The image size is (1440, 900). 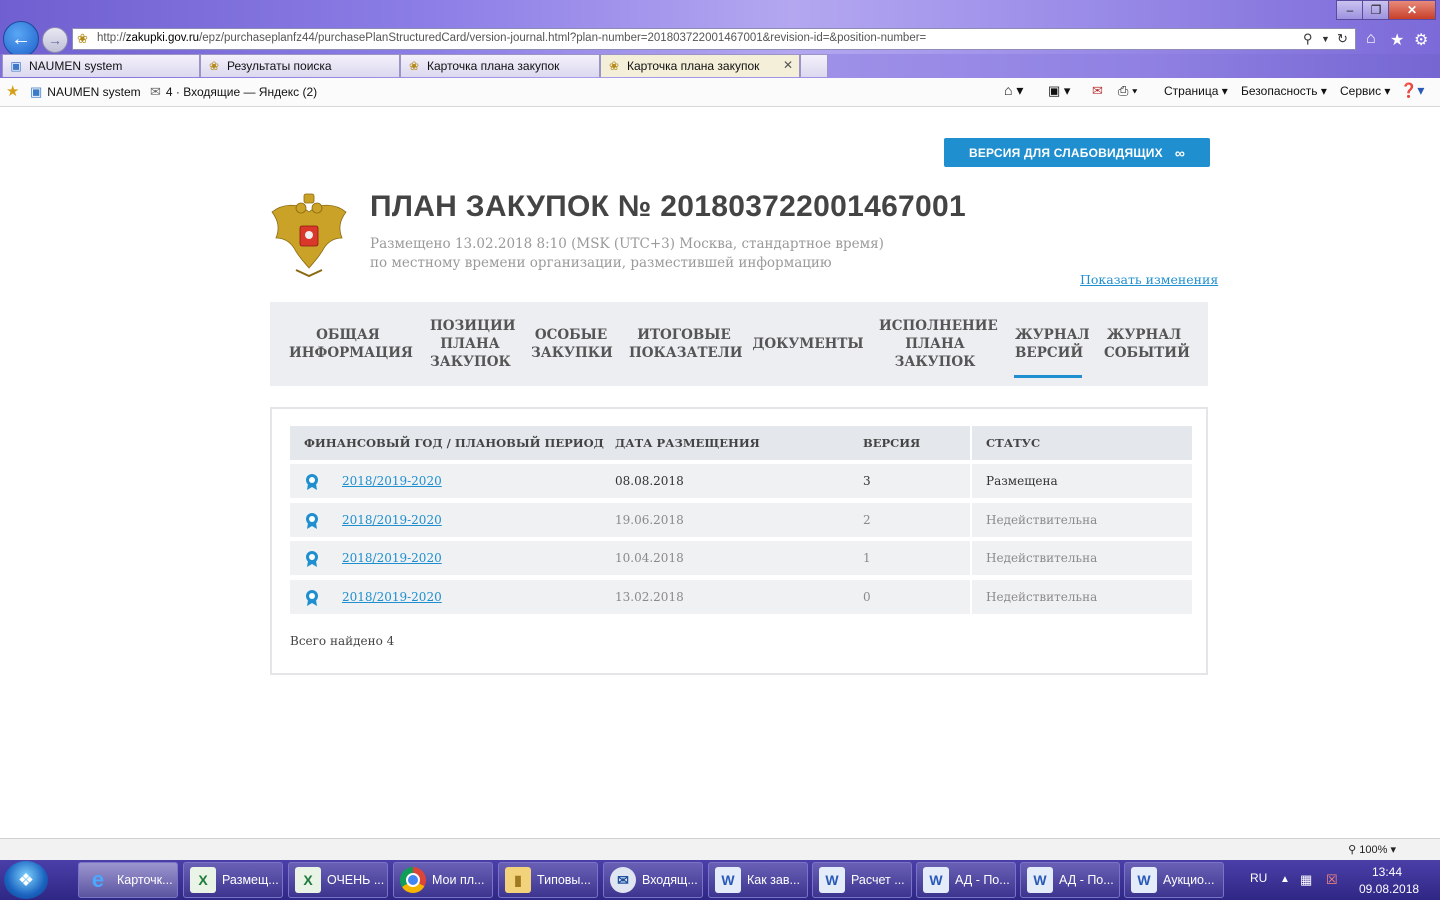 I want to click on language-indicator: RU, so click(x=1258, y=878).